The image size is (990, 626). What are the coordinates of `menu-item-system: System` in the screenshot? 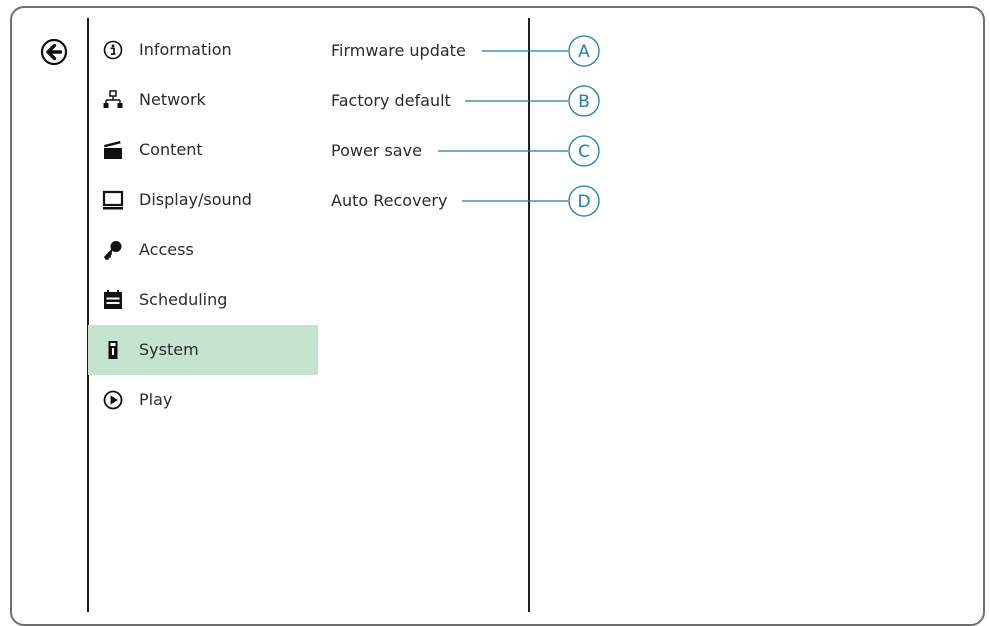 It's located at (203, 350).